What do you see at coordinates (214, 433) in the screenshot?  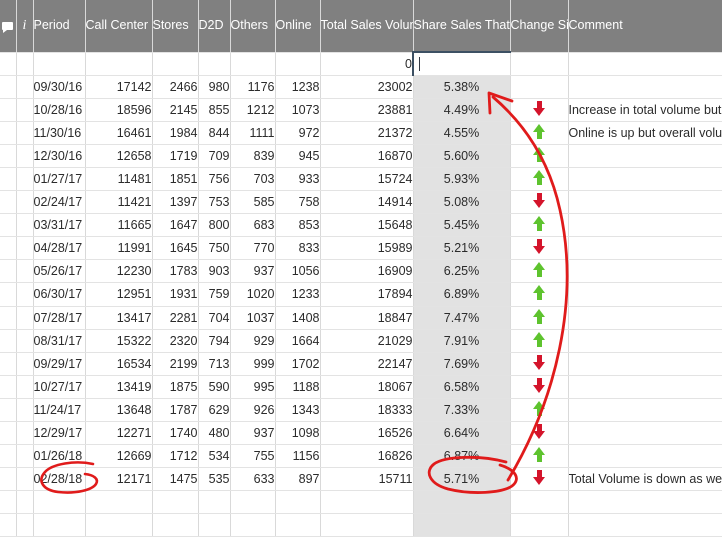 I see `cell-d2d: 480` at bounding box center [214, 433].